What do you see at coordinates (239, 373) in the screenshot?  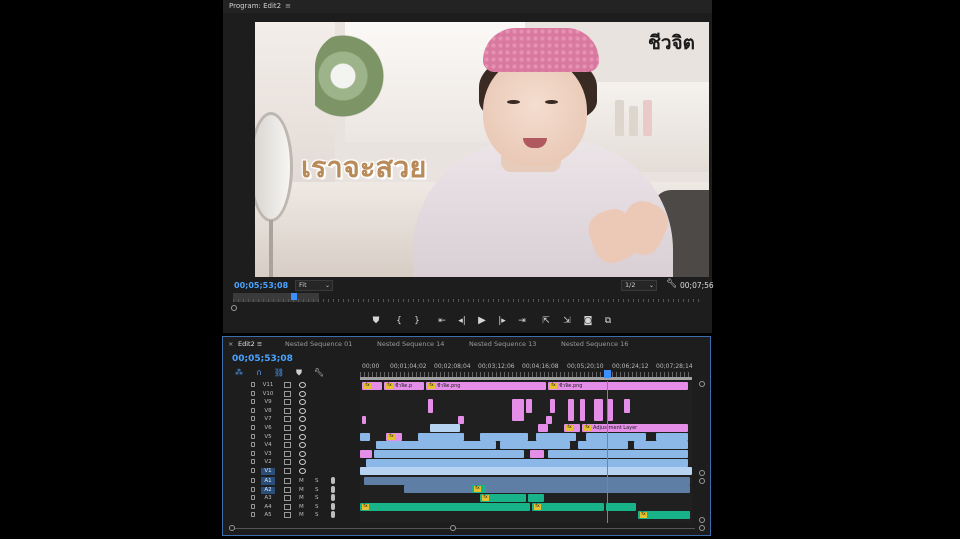 I see `nest-icon: ⁂` at bounding box center [239, 373].